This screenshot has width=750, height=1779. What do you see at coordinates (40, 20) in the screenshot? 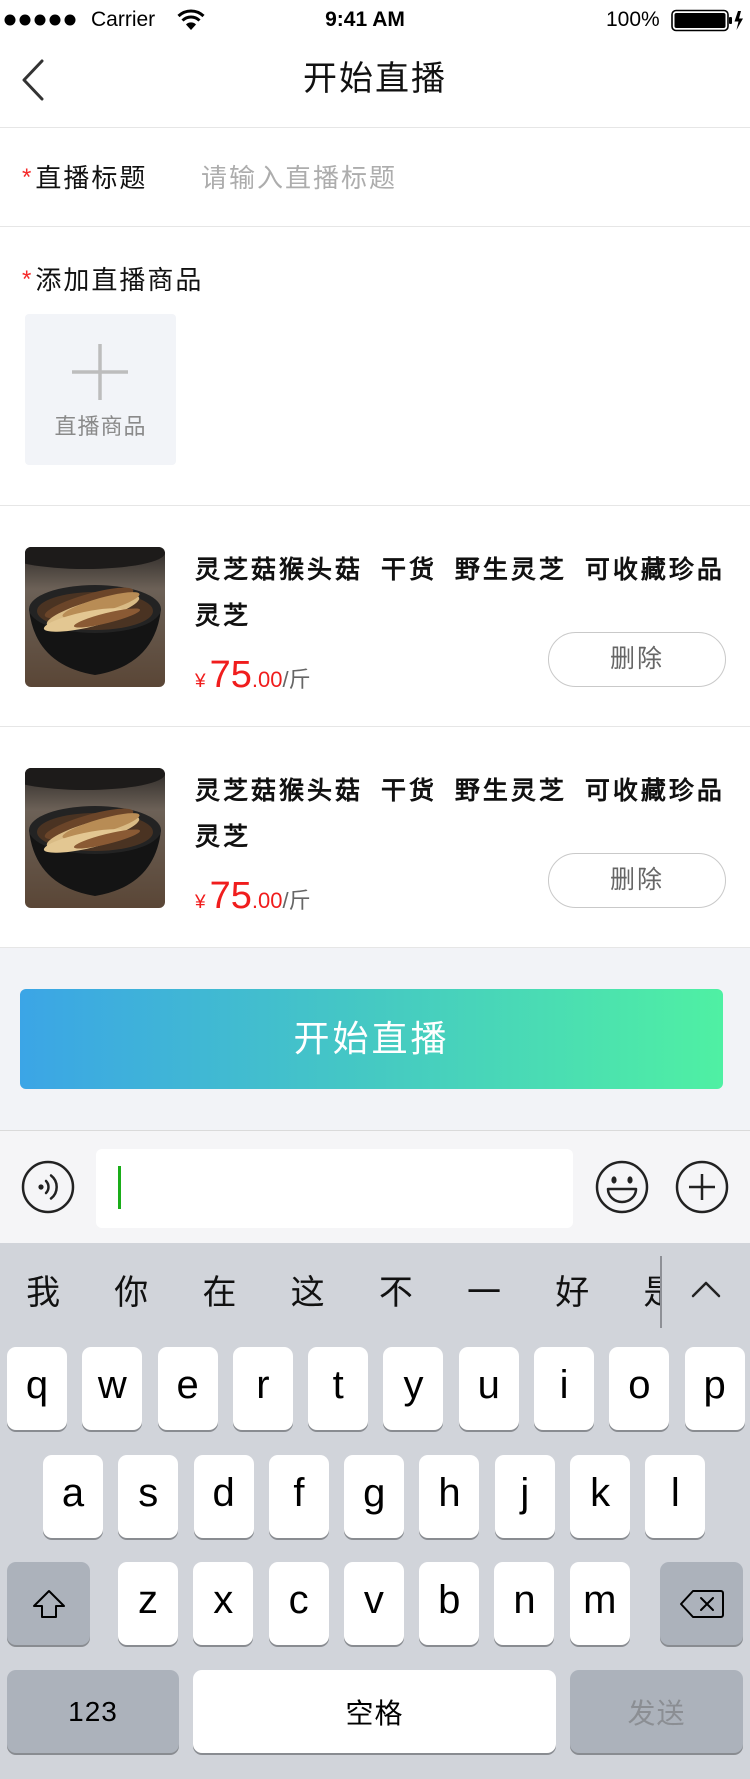
I see `signal-strength-icon` at bounding box center [40, 20].